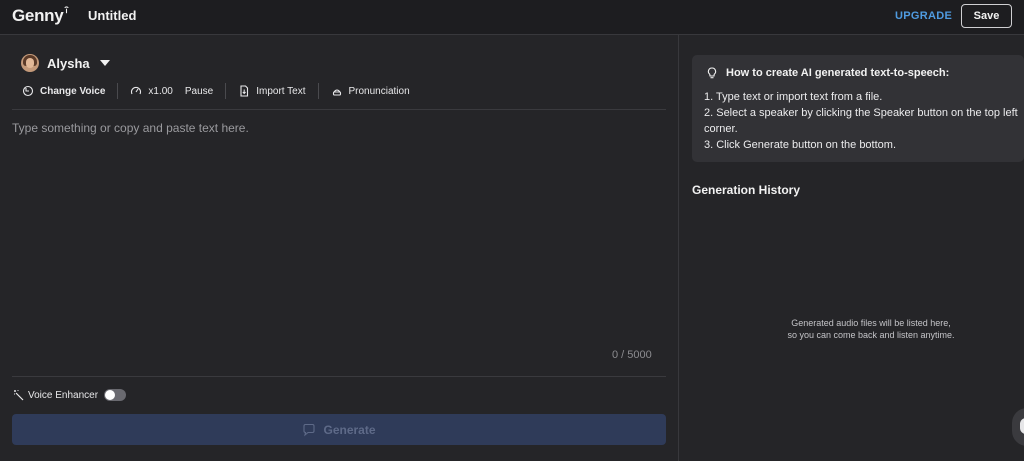  What do you see at coordinates (800, 145) in the screenshot?
I see `instruction-step: 3. Click Generate button on the bottom.` at bounding box center [800, 145].